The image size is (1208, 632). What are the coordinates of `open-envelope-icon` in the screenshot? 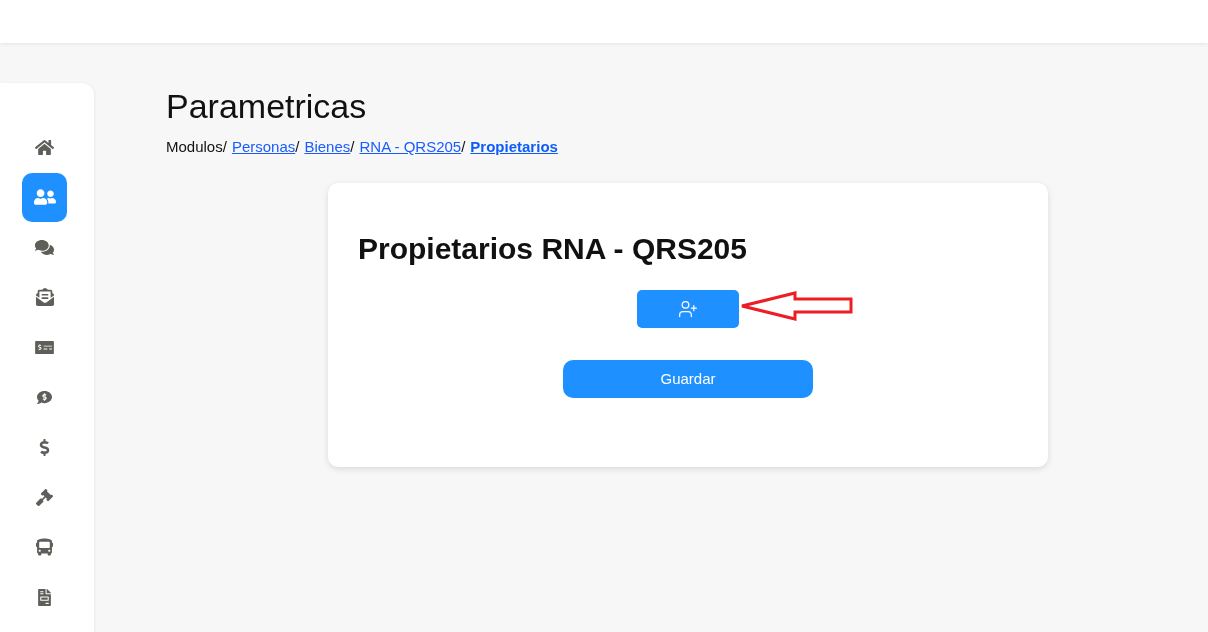 It's located at (44, 297).